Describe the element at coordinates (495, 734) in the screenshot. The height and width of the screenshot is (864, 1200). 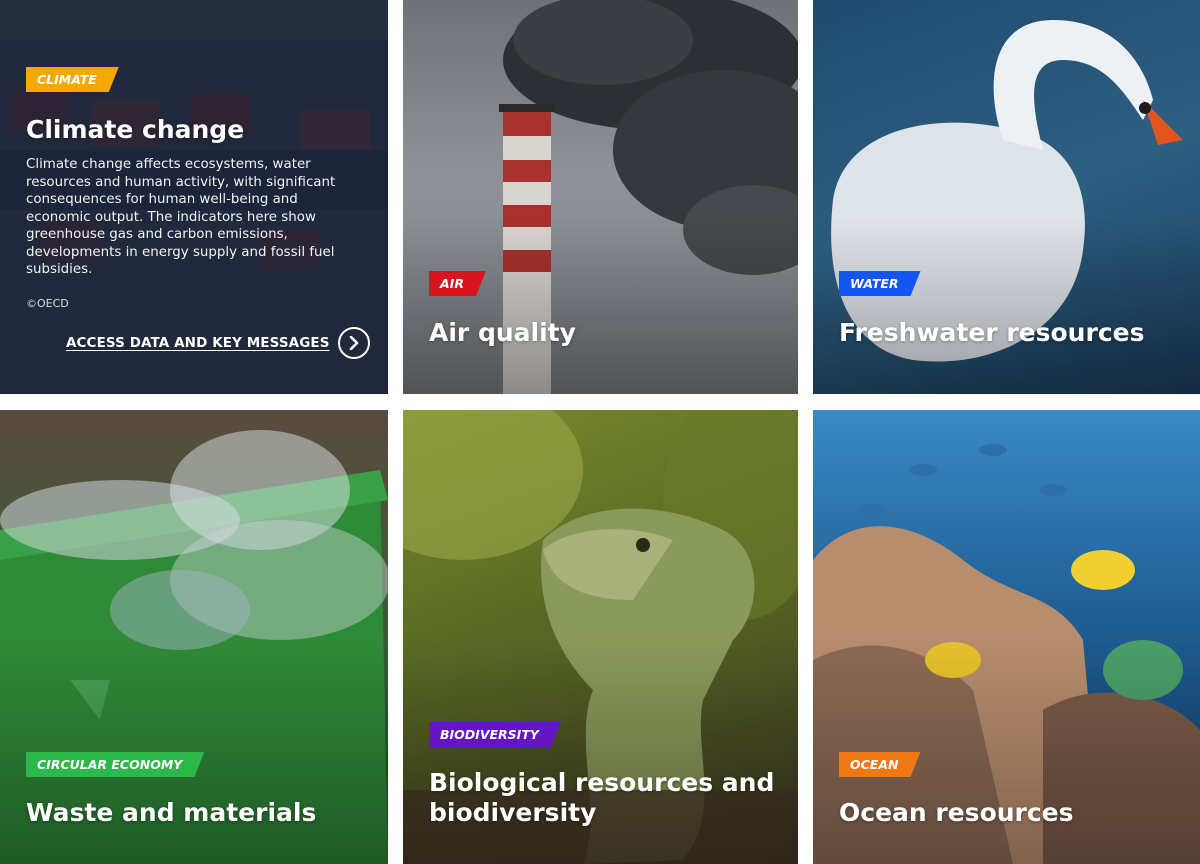
I see `tag-biodiversity: BIODIVERSITY` at that location.